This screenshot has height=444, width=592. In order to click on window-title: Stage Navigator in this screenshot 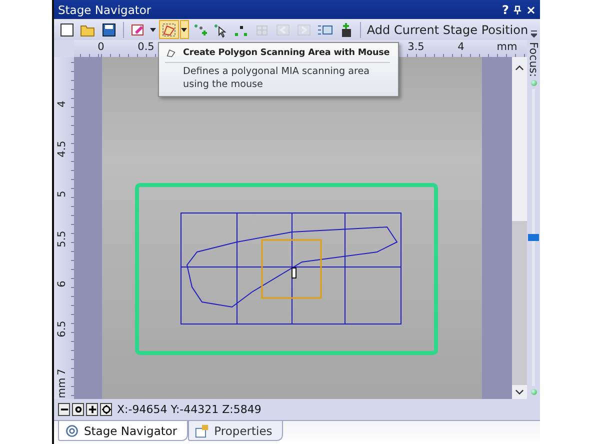, I will do `click(105, 9)`.